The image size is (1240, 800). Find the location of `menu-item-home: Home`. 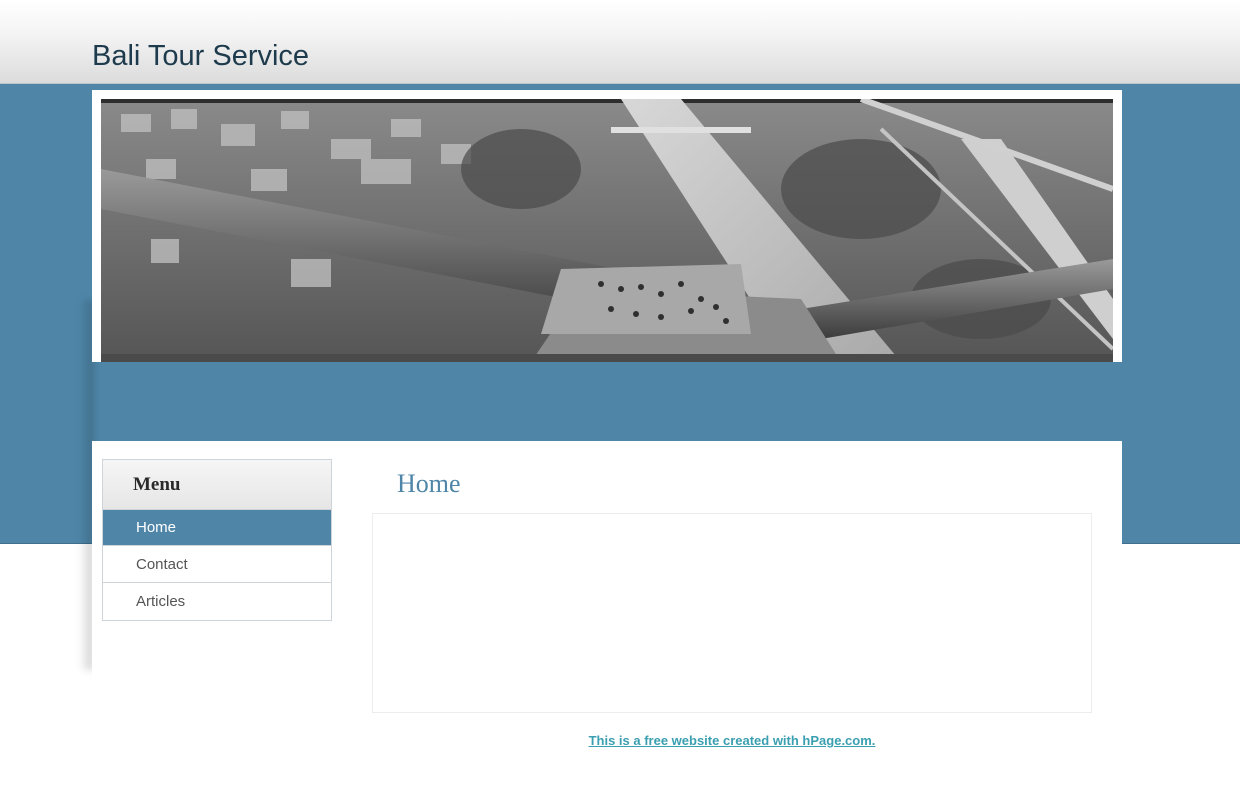

menu-item-home: Home is located at coordinates (217, 528).